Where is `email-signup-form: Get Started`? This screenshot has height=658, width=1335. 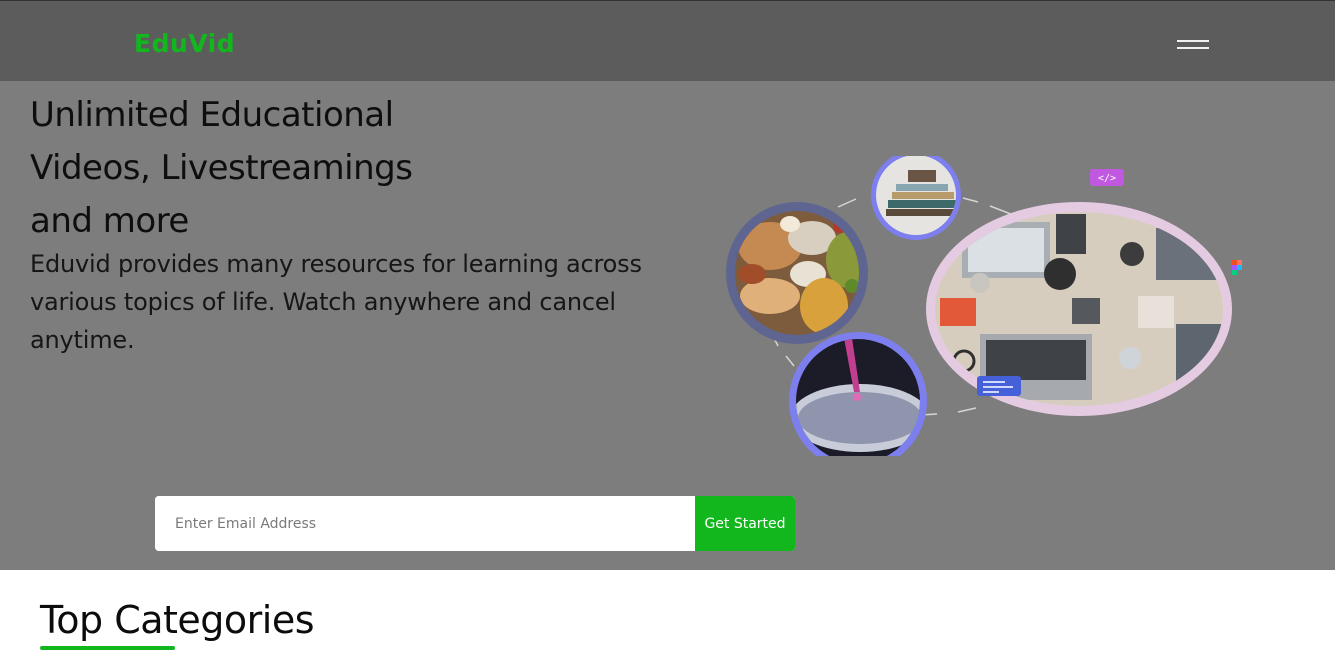
email-signup-form: Get Started is located at coordinates (475, 523).